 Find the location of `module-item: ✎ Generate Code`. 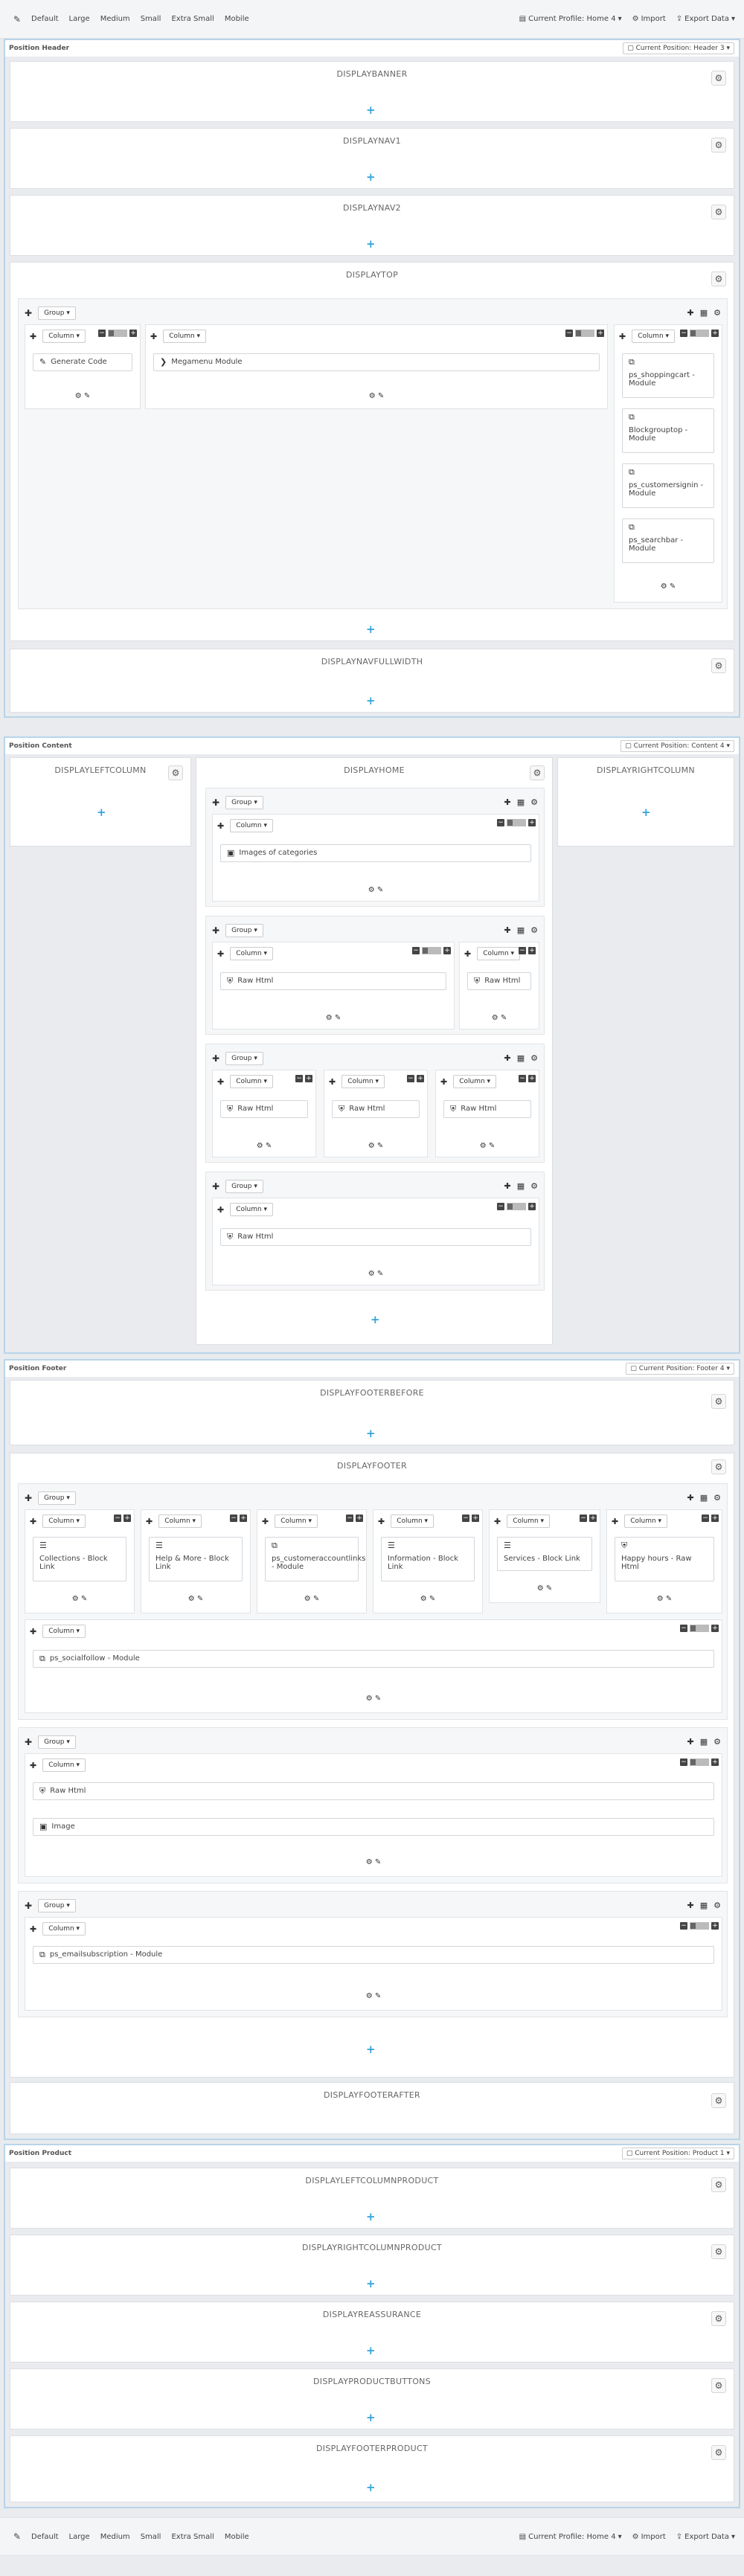

module-item: ✎ Generate Code is located at coordinates (82, 362).